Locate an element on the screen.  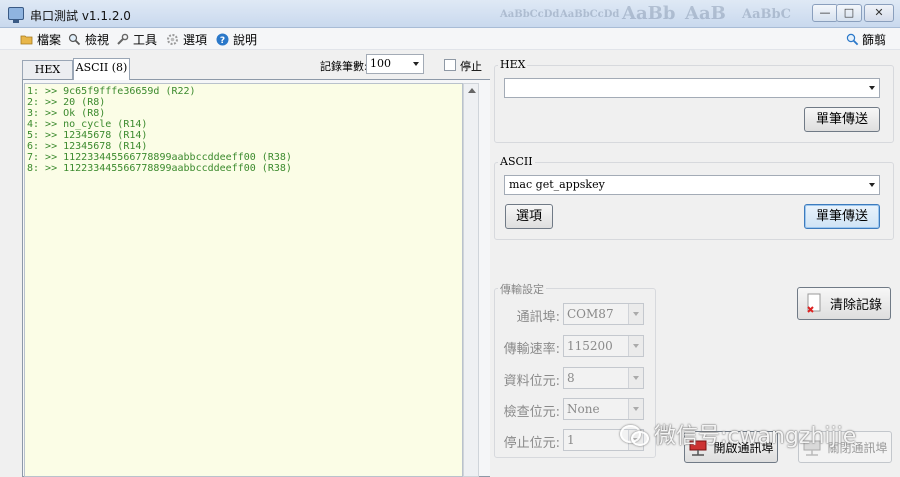
close-button: ✕ is located at coordinates (879, 13).